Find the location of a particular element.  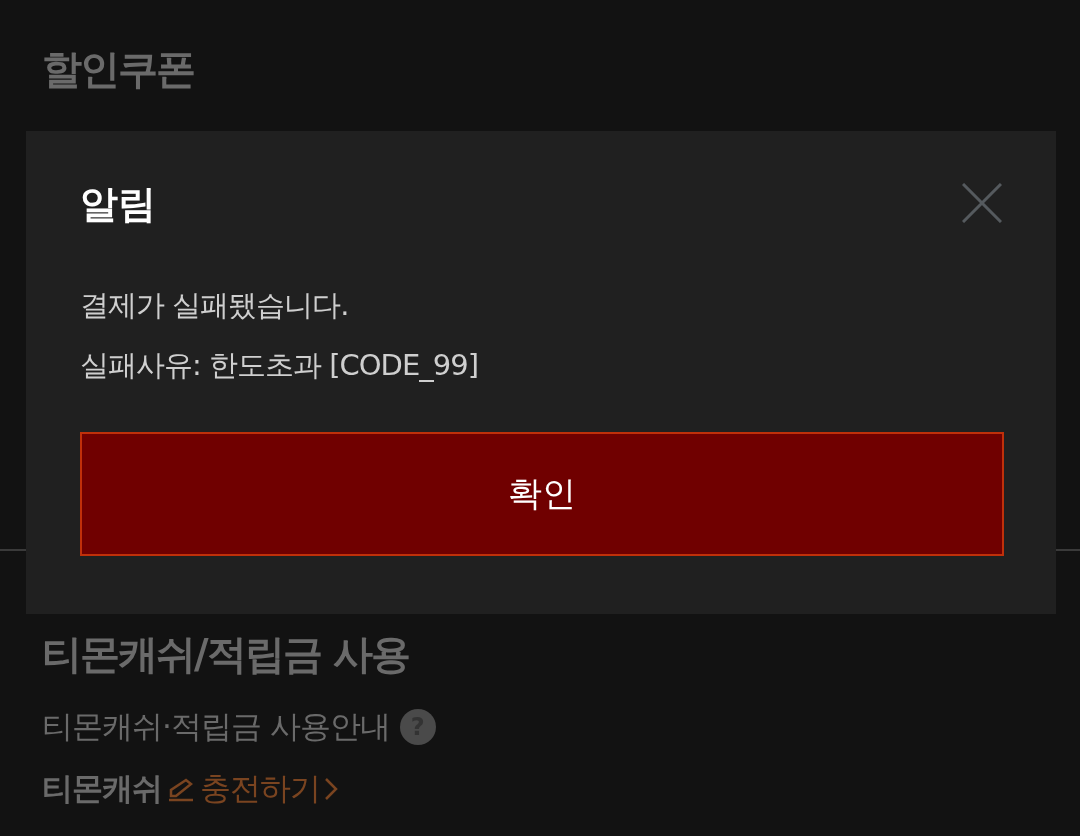

guide-link: 티몬캐쉬·적립금 사용안내 is located at coordinates (216, 727).